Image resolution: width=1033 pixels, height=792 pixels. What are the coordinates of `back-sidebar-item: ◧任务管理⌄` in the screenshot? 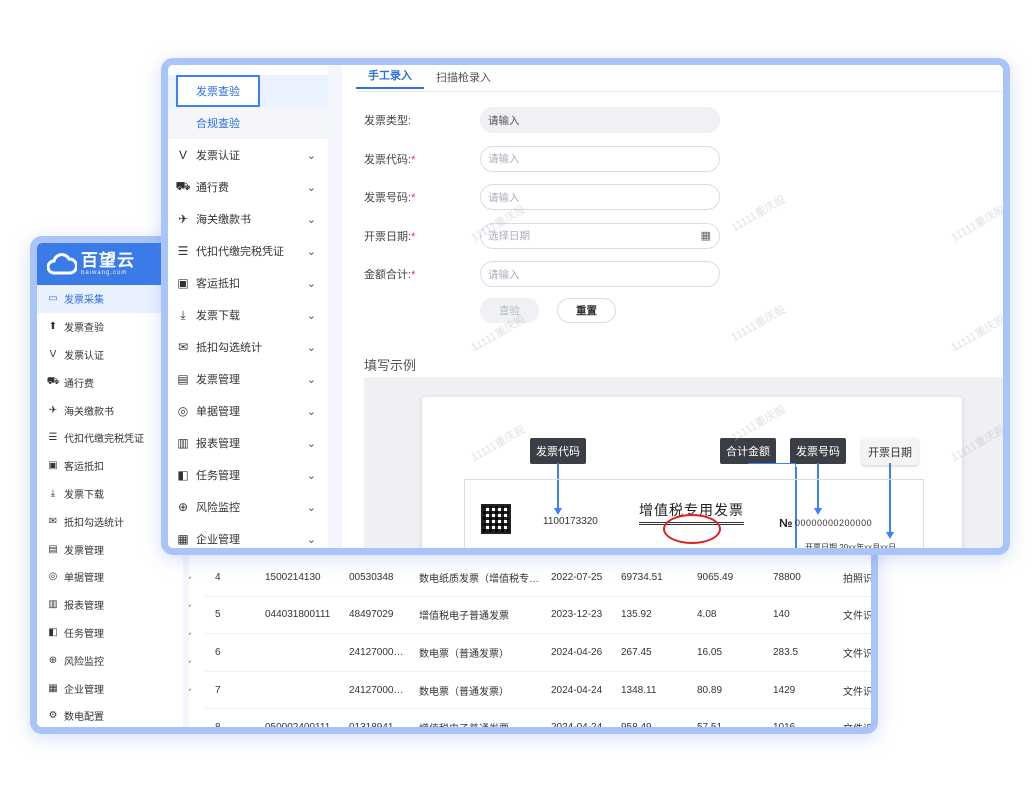 It's located at (115, 633).